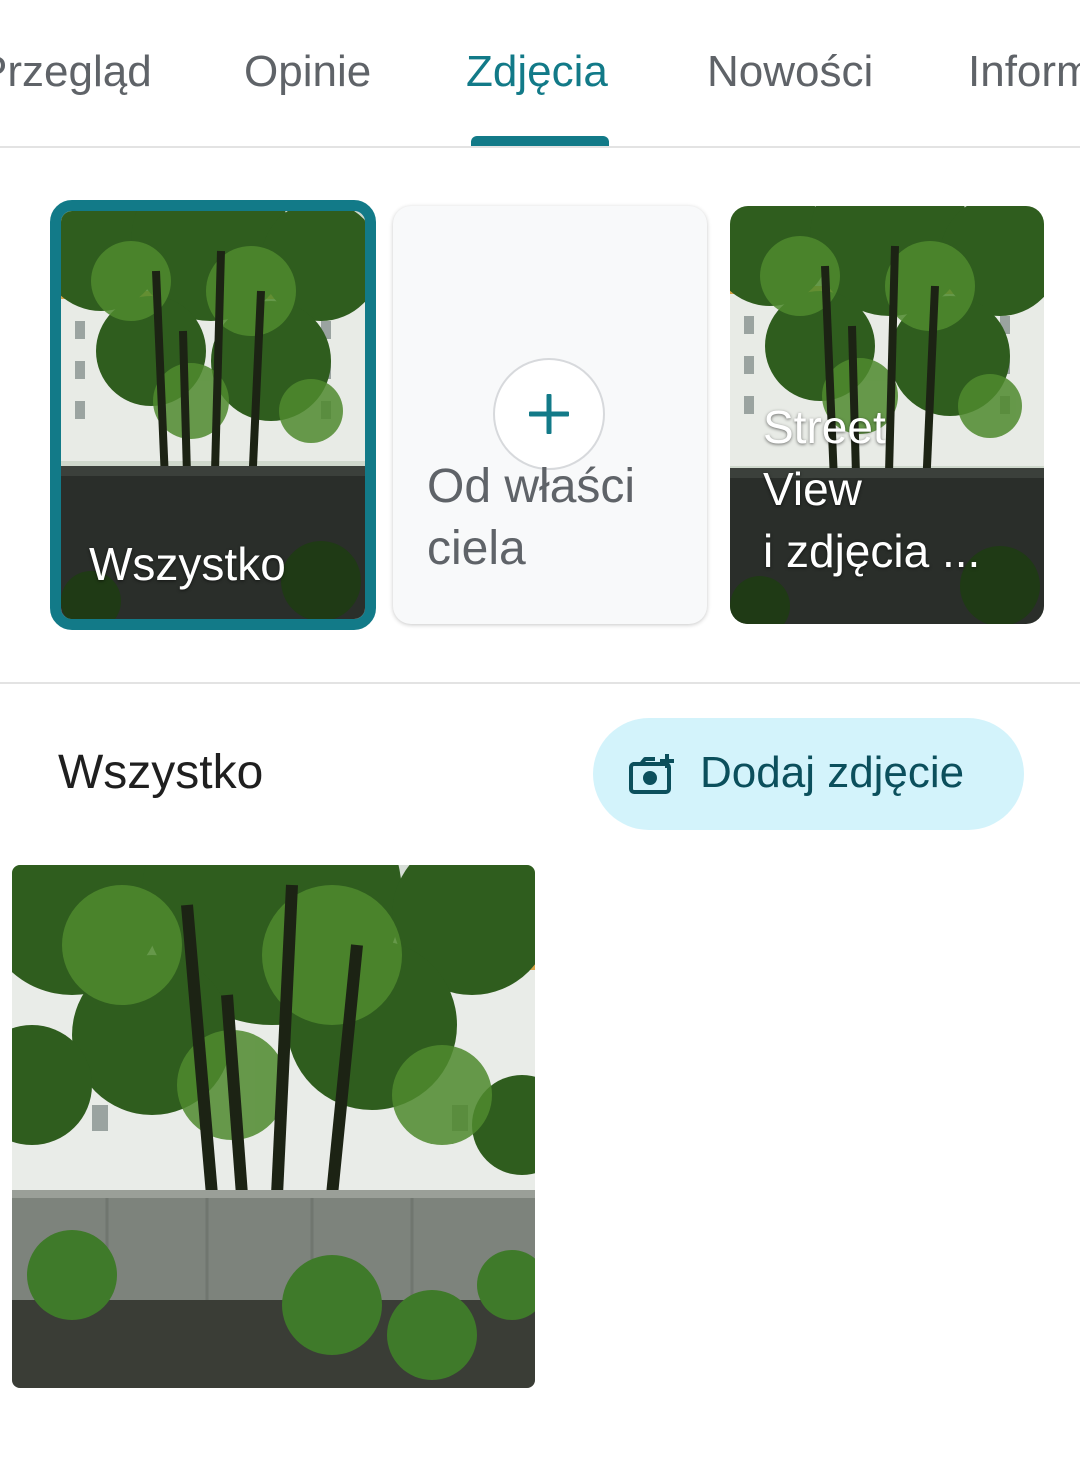 Image resolution: width=1080 pixels, height=1478 pixels. What do you see at coordinates (213, 415) in the screenshot?
I see `album-card-all: Wszystko` at bounding box center [213, 415].